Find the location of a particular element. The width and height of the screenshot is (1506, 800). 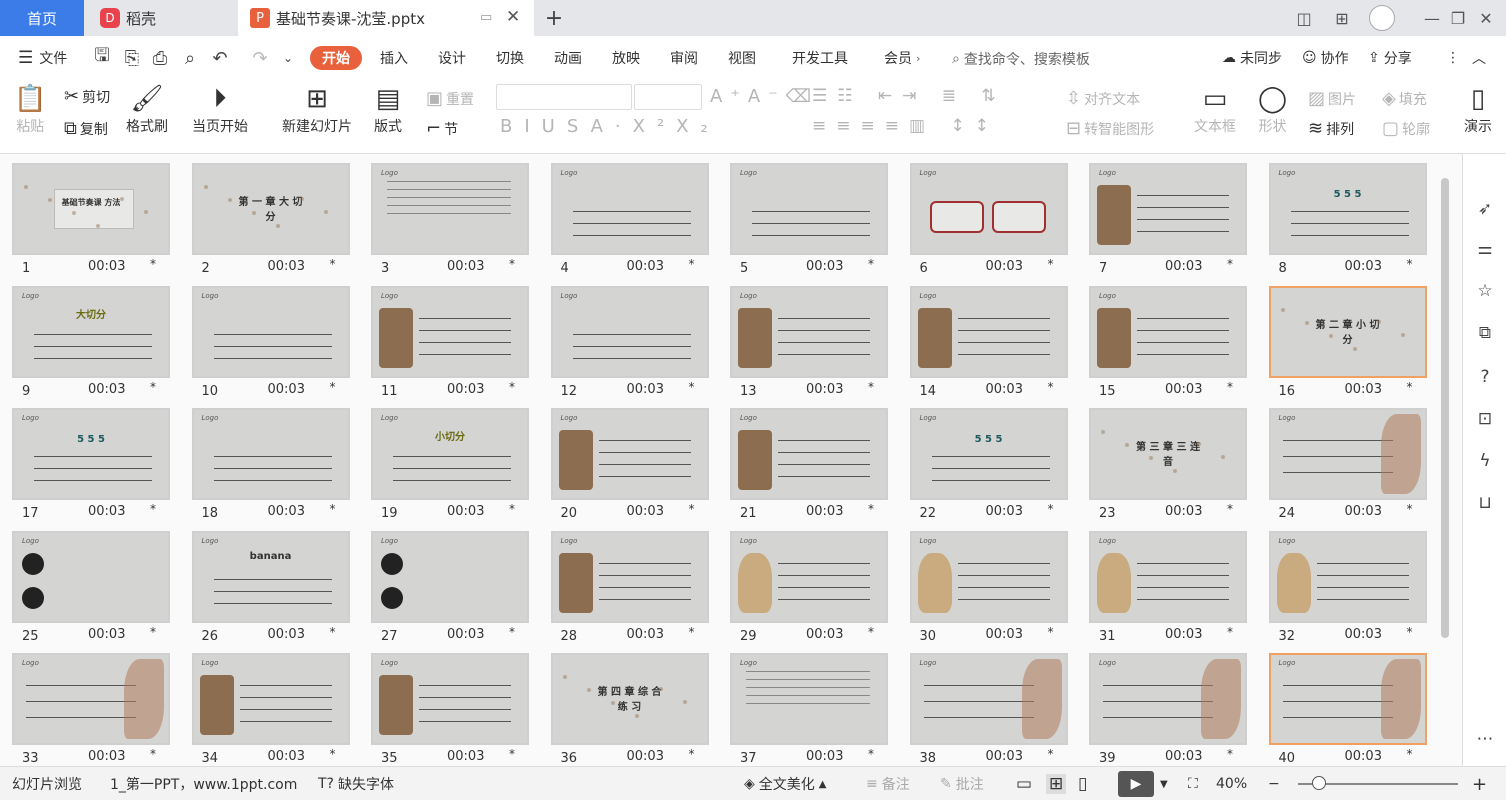

close-window-icon: ✕ is located at coordinates (1486, 18).